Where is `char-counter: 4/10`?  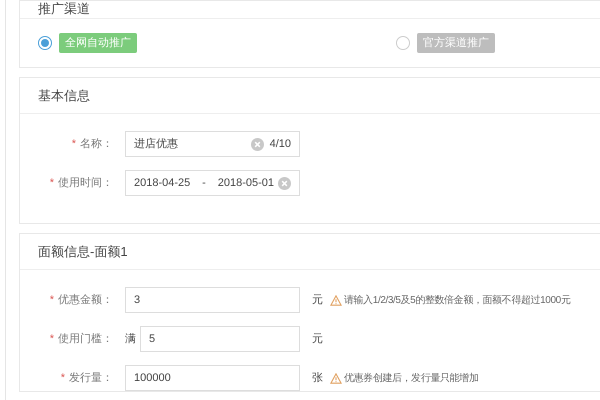 char-counter: 4/10 is located at coordinates (280, 144).